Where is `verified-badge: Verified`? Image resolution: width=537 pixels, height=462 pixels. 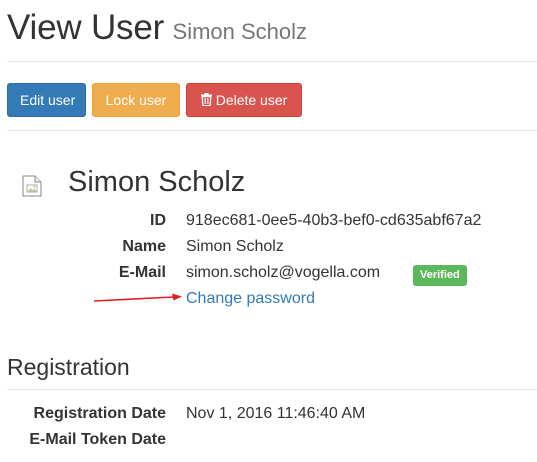
verified-badge: Verified is located at coordinates (440, 275).